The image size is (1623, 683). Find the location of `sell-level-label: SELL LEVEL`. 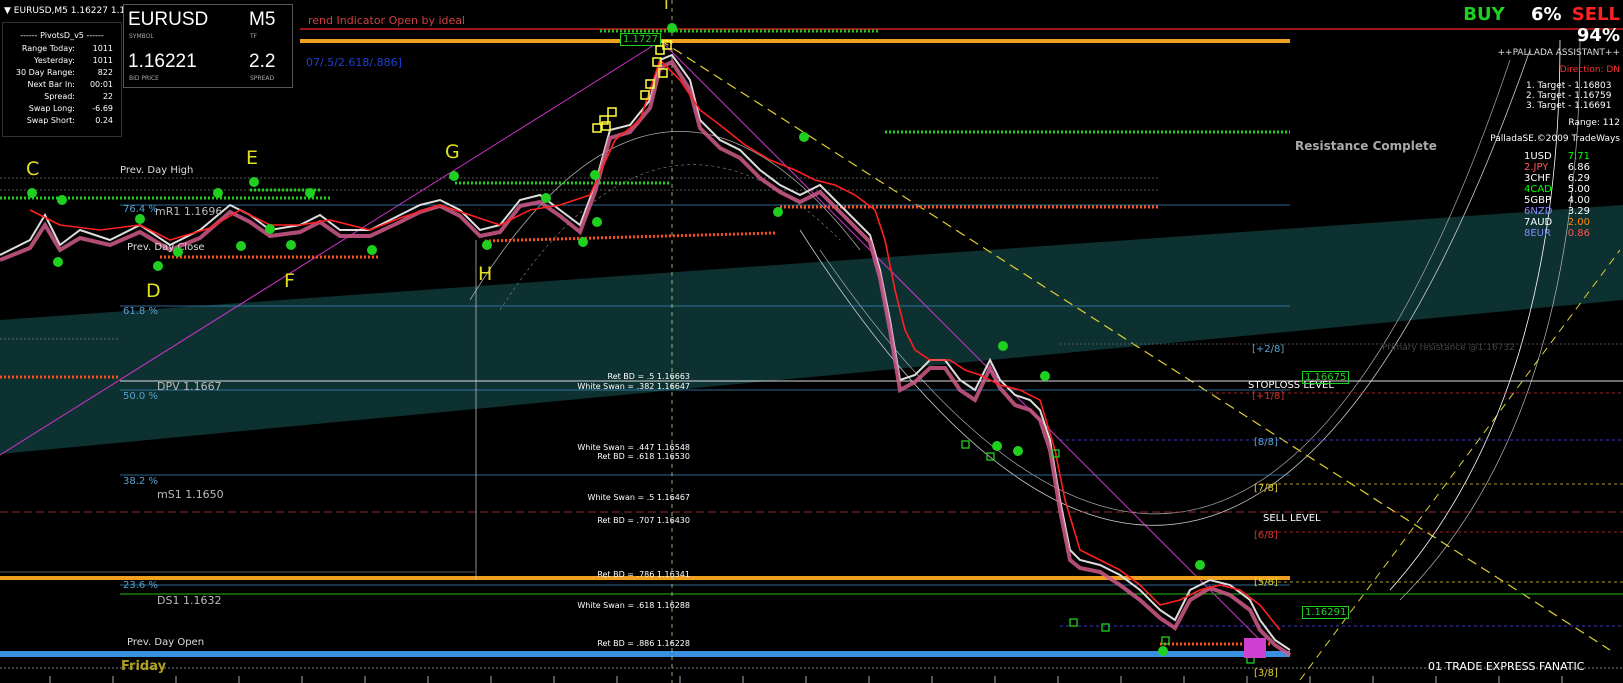

sell-level-label: SELL LEVEL is located at coordinates (1292, 518).